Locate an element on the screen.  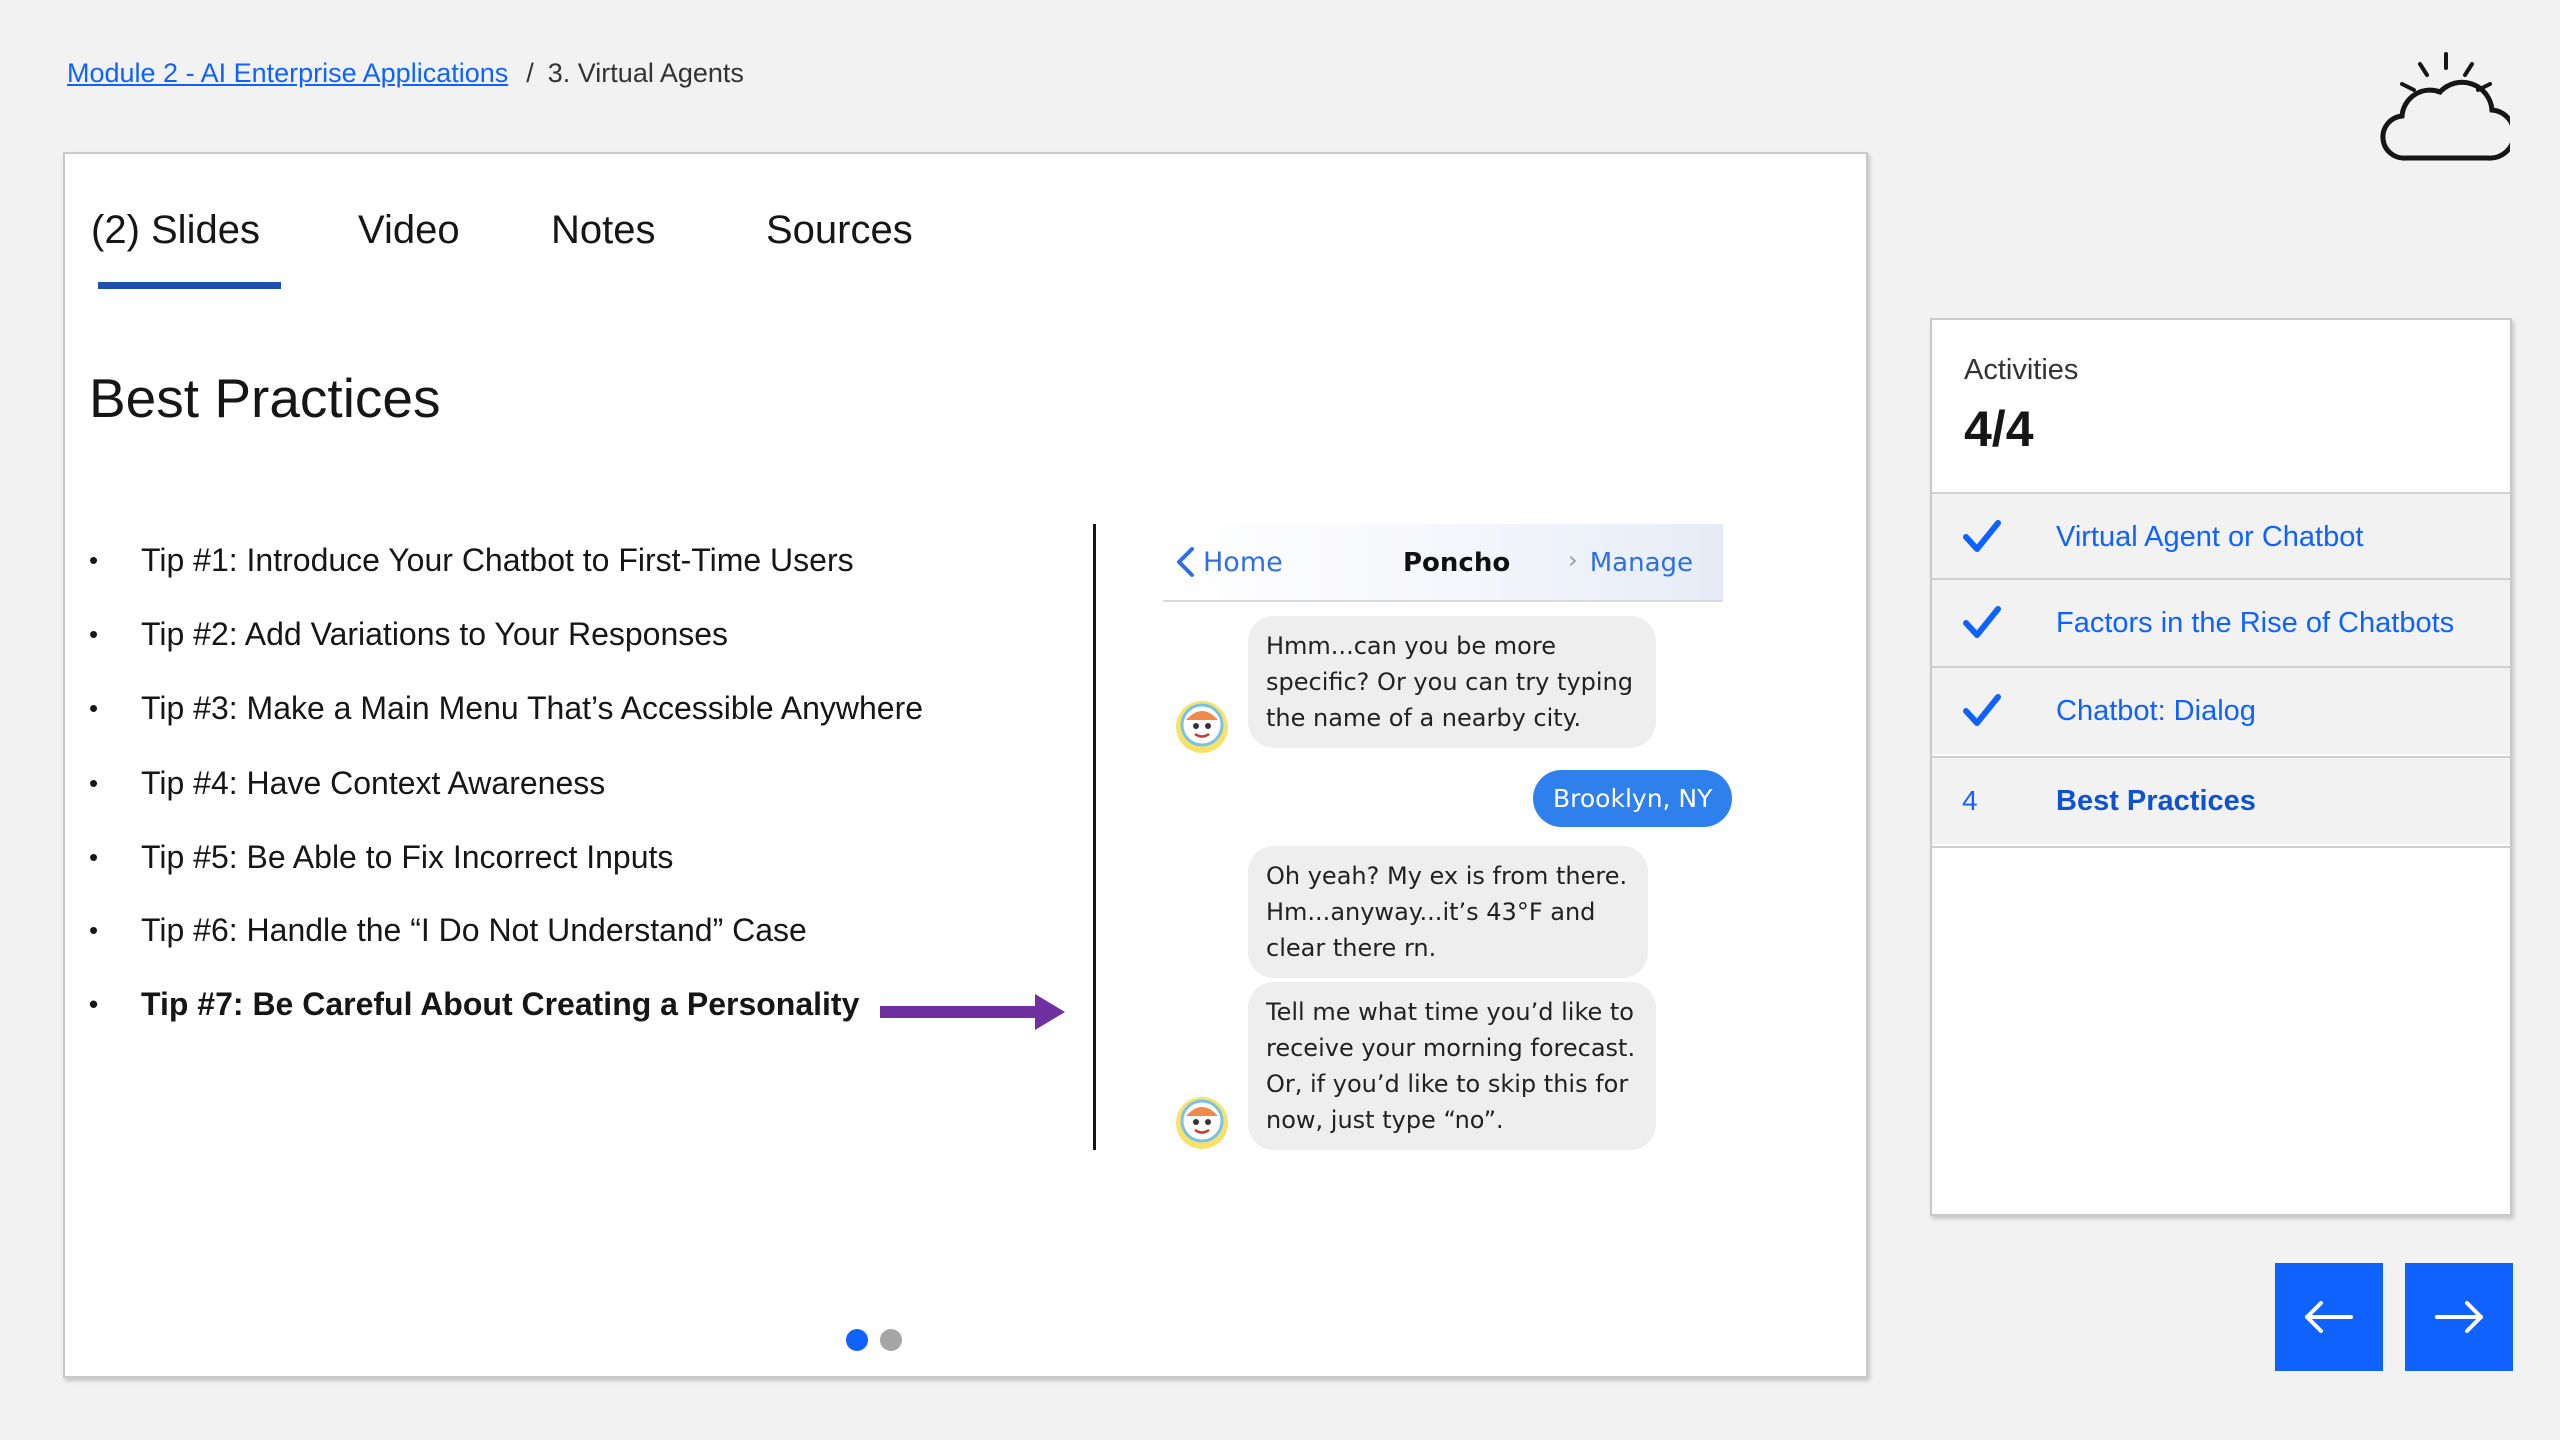
activity-item-virtual-agent: Virtual Agent or Chatbot is located at coordinates (2221, 536).